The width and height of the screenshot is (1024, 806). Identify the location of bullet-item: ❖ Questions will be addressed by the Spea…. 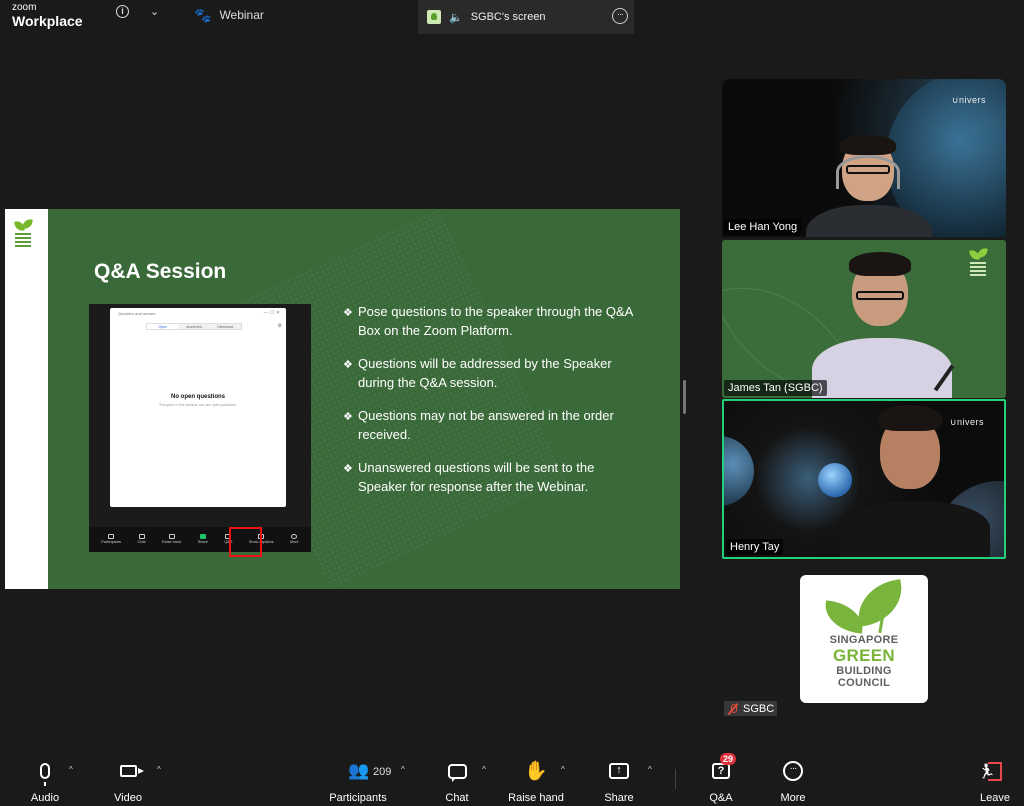
(477, 373).